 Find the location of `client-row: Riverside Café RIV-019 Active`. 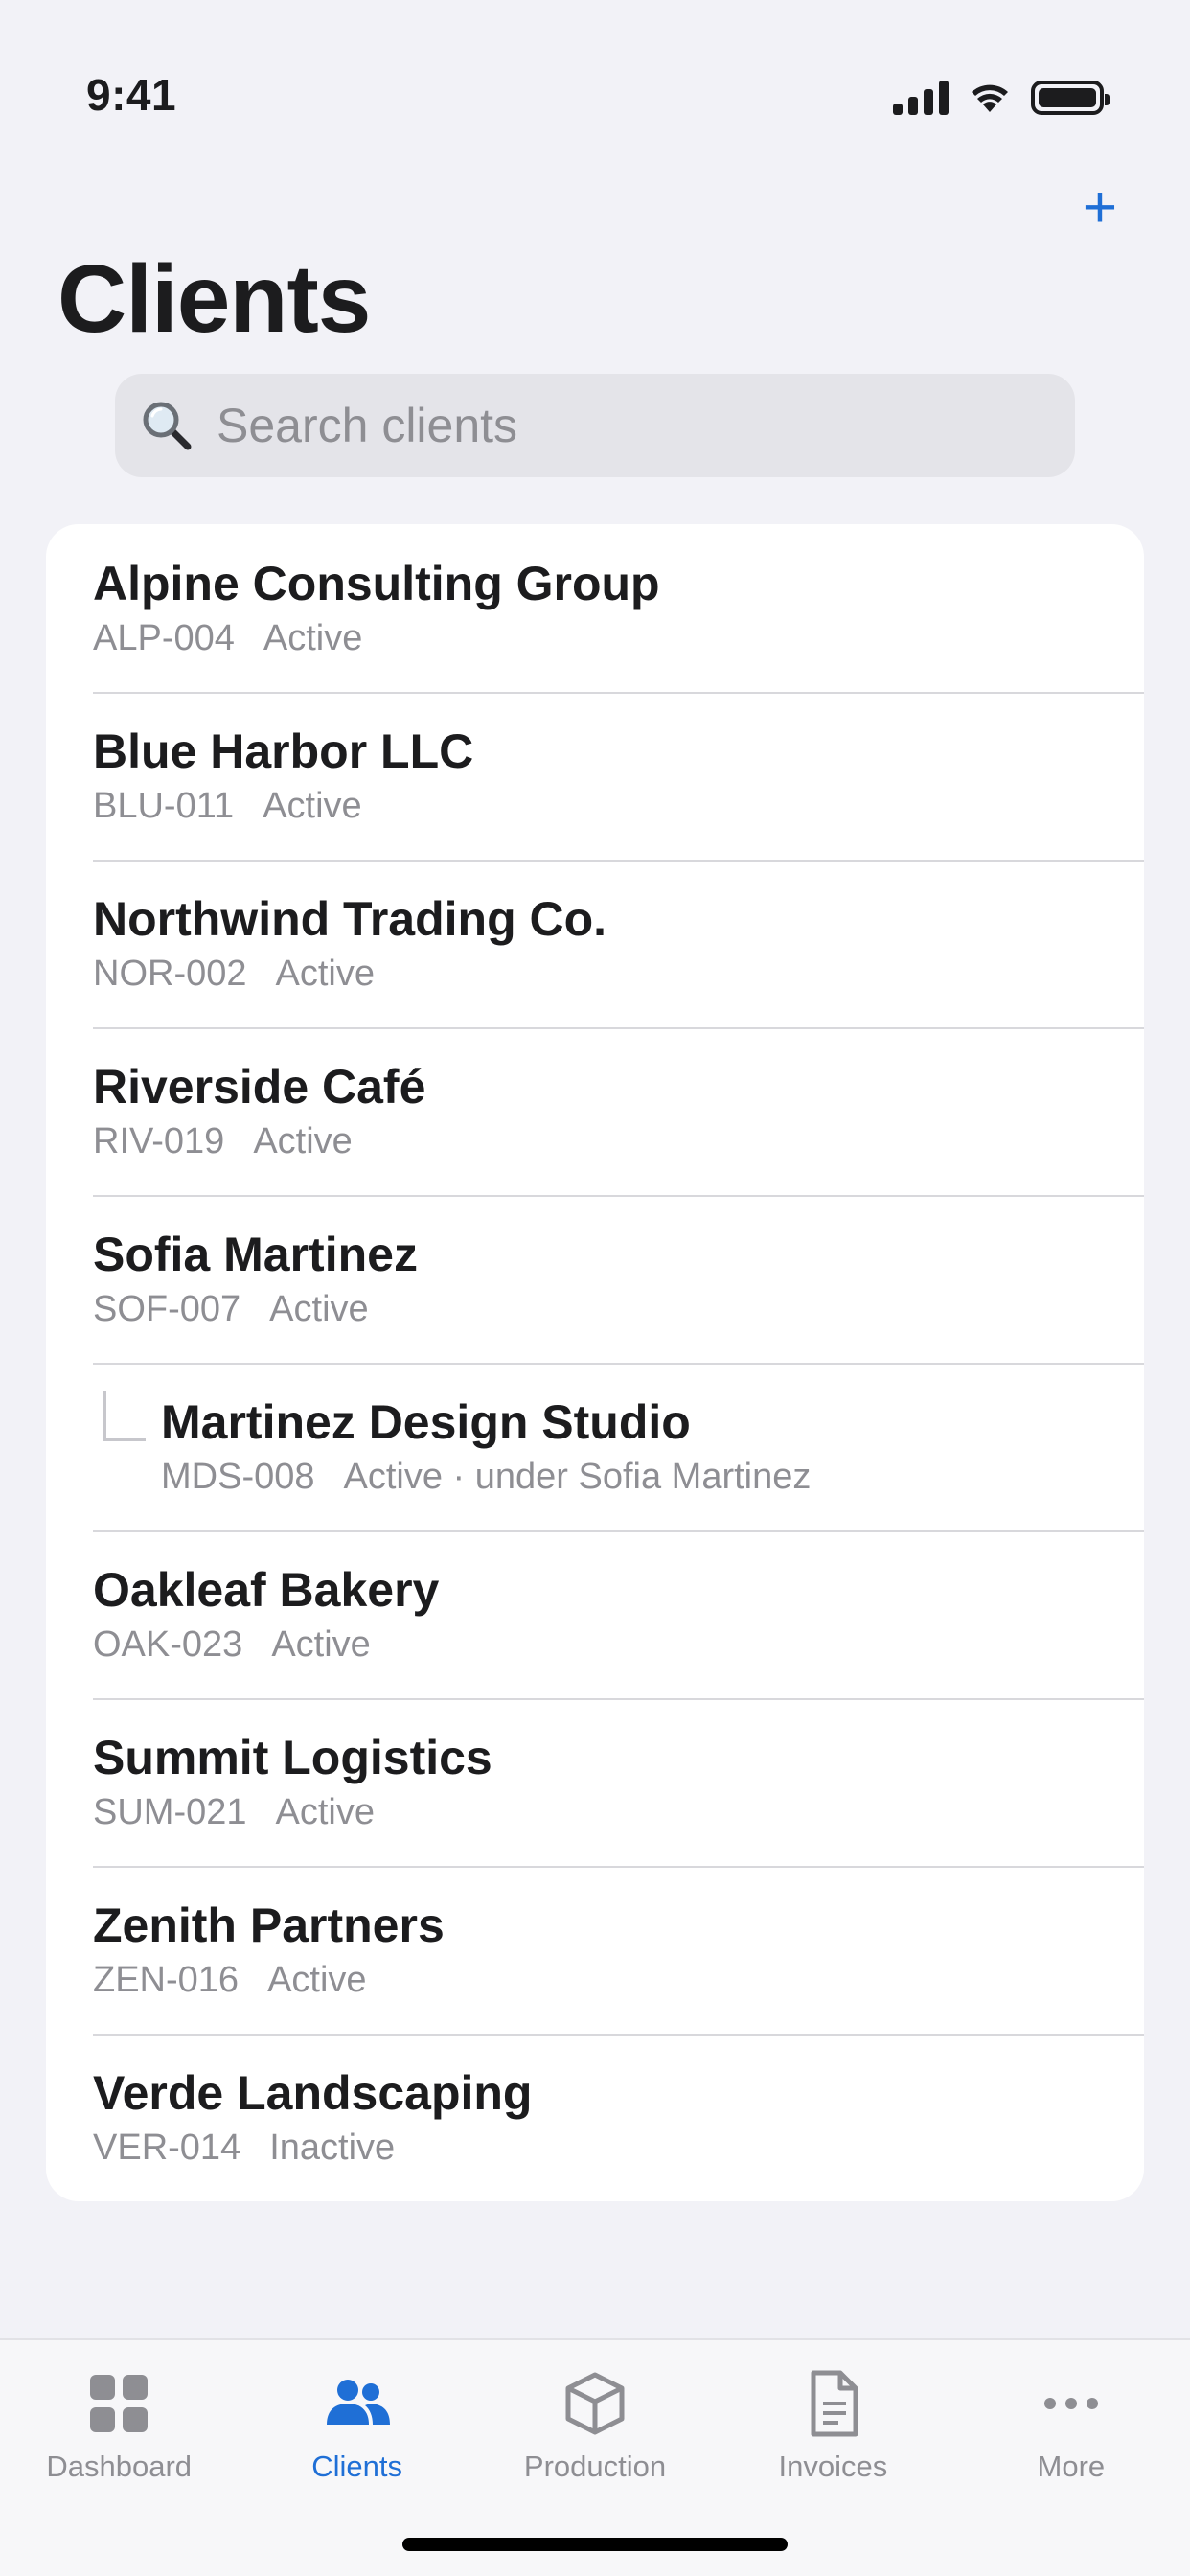

client-row: Riverside Café RIV-019 Active is located at coordinates (595, 1111).